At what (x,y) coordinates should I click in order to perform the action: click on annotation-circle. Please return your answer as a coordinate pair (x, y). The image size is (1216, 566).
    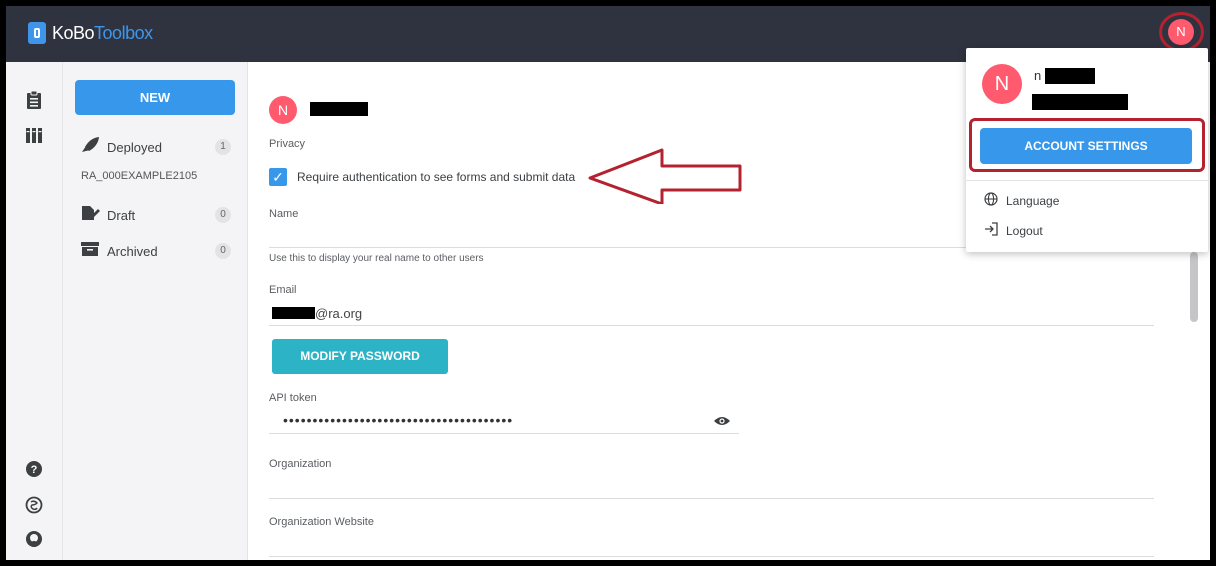
    Looking at the image, I should click on (1181, 32).